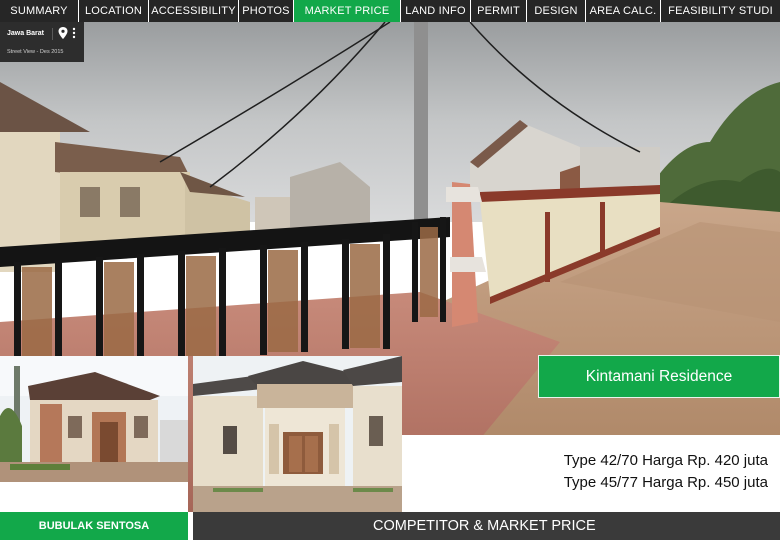  Describe the element at coordinates (52, 34) in the screenshot. I see `badge-divider` at that location.